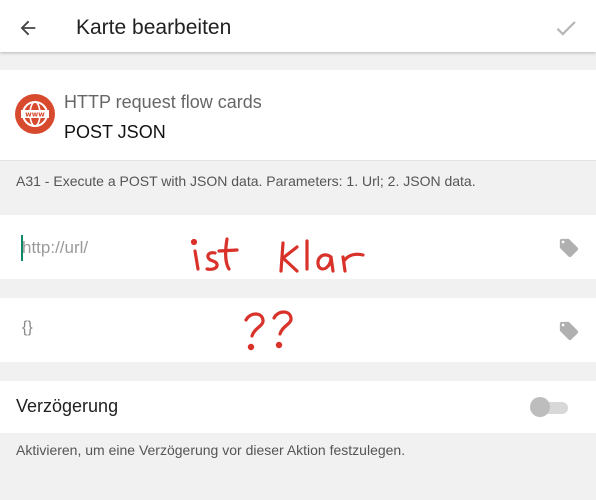 This screenshot has height=500, width=596. I want to click on toggle-thumb, so click(540, 407).